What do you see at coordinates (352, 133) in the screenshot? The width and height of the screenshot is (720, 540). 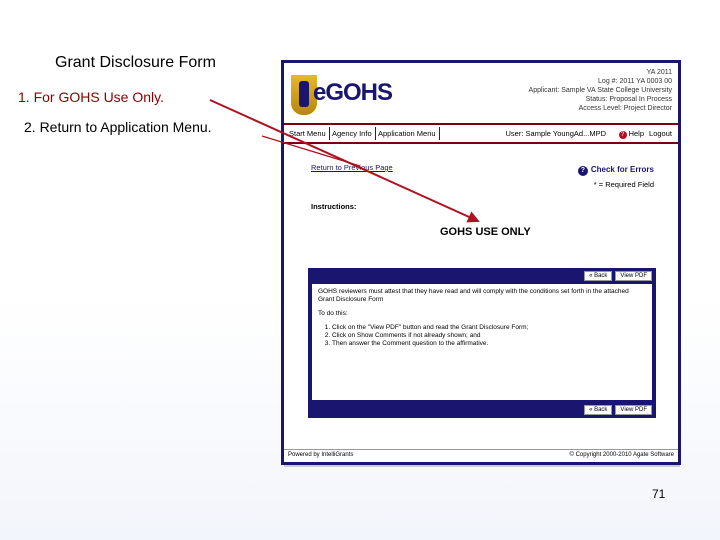 I see `nav-agency-info: Agency Info` at bounding box center [352, 133].